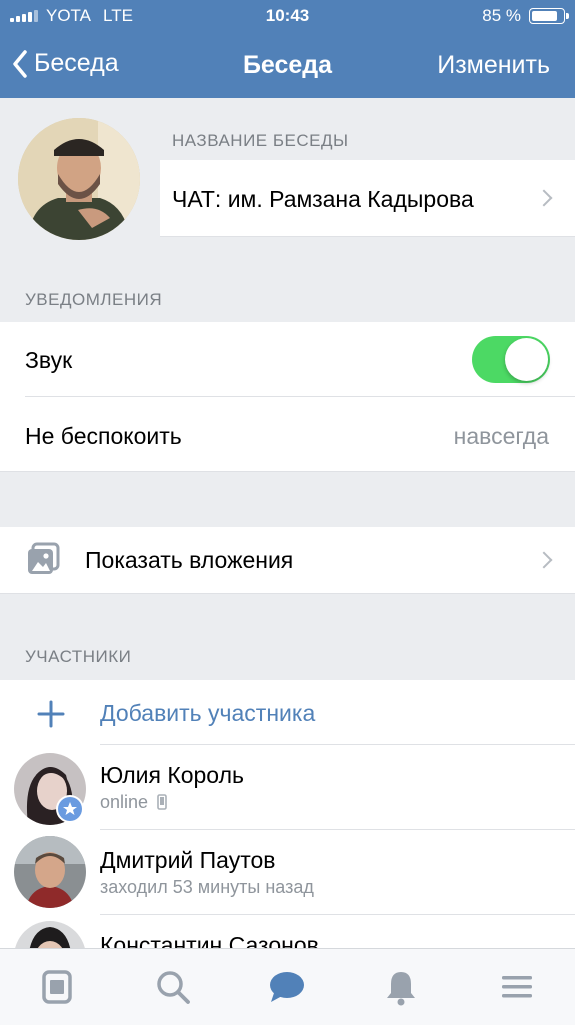 The height and width of the screenshot is (1025, 575). What do you see at coordinates (549, 16) in the screenshot?
I see `battery-icon` at bounding box center [549, 16].